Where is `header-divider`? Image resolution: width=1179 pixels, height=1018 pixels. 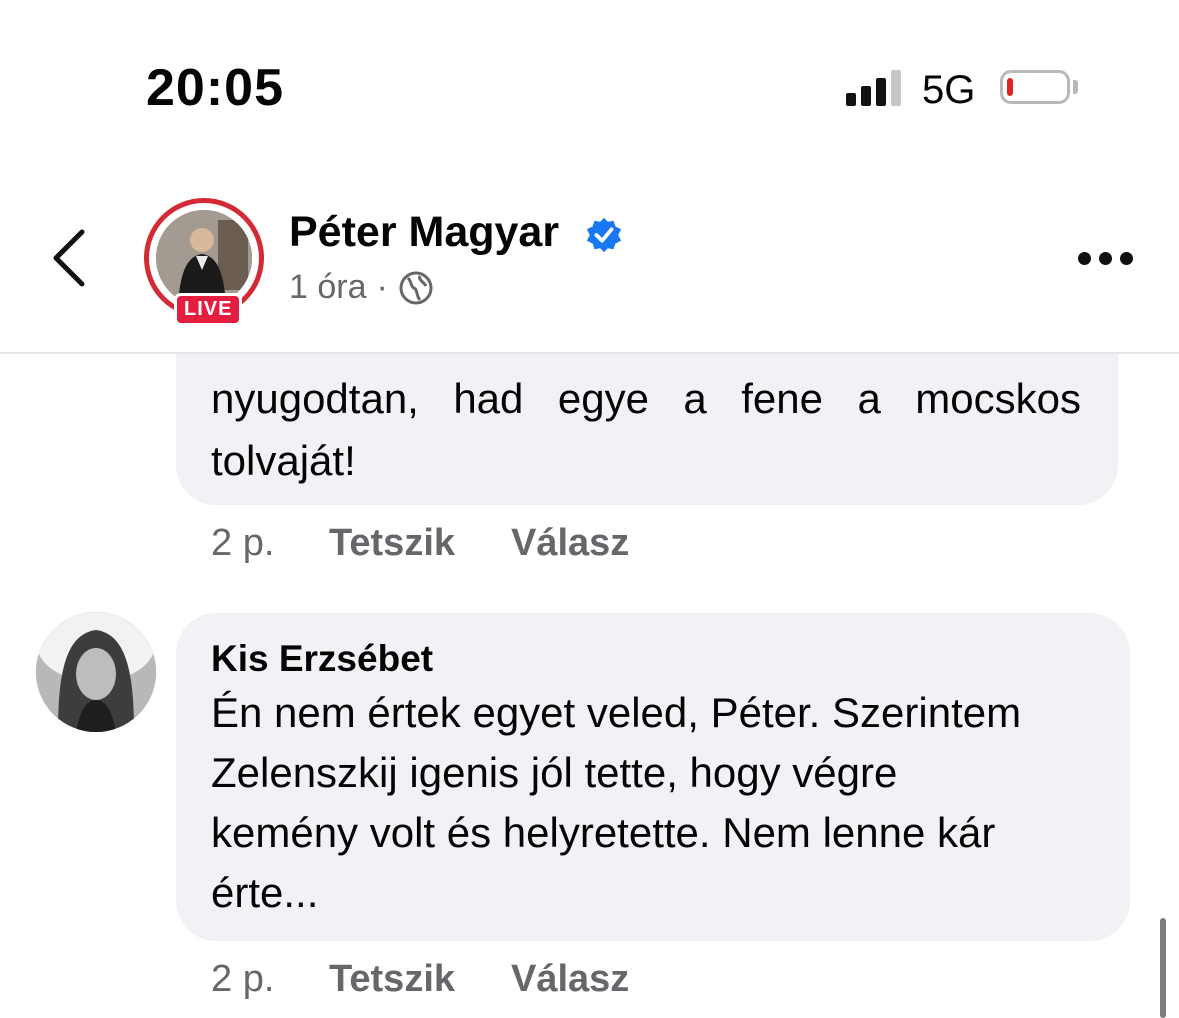 header-divider is located at coordinates (589, 353).